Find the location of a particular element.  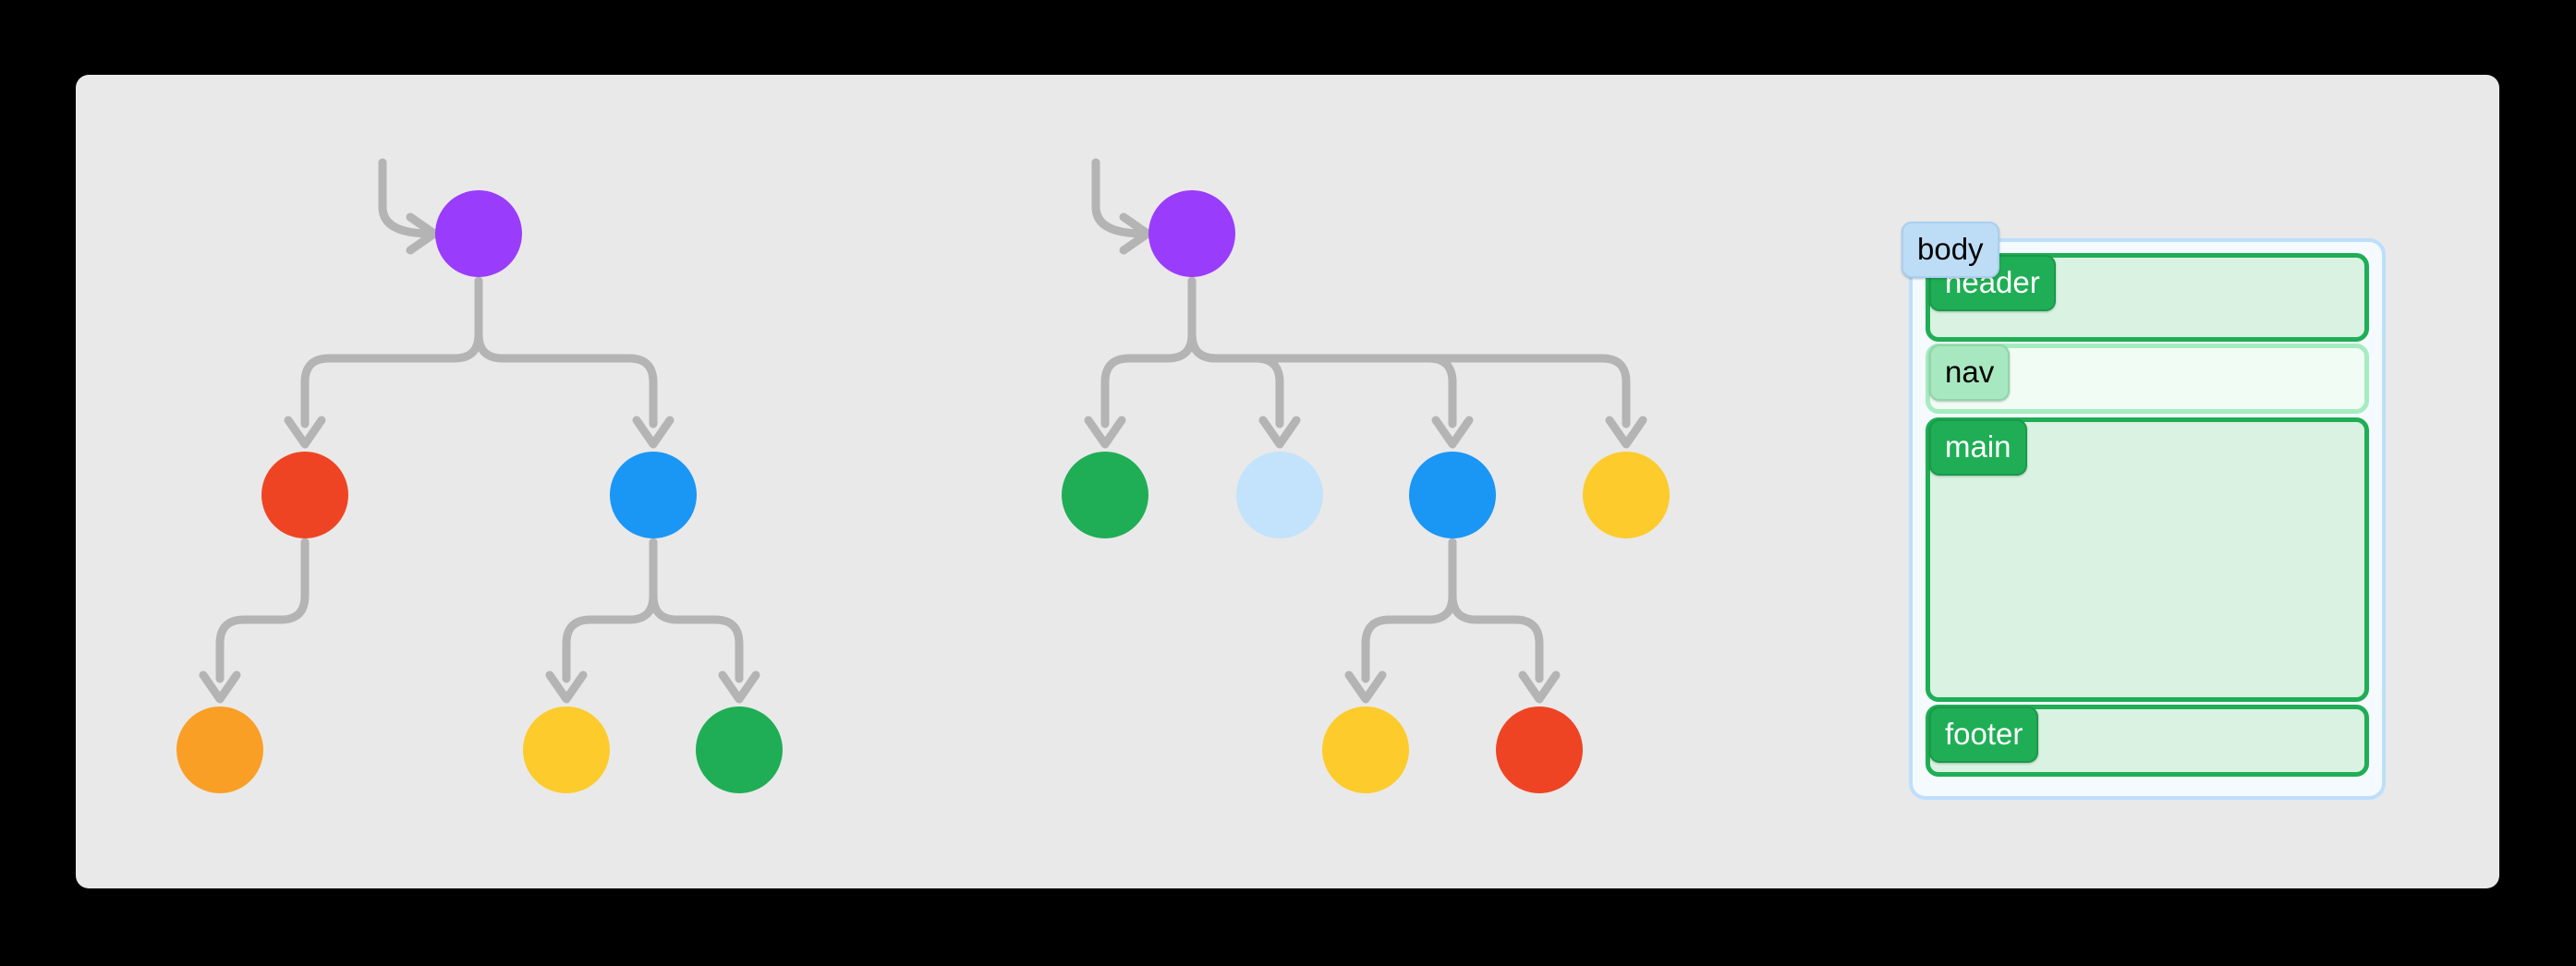

dom-label-body: body is located at coordinates (1950, 250).